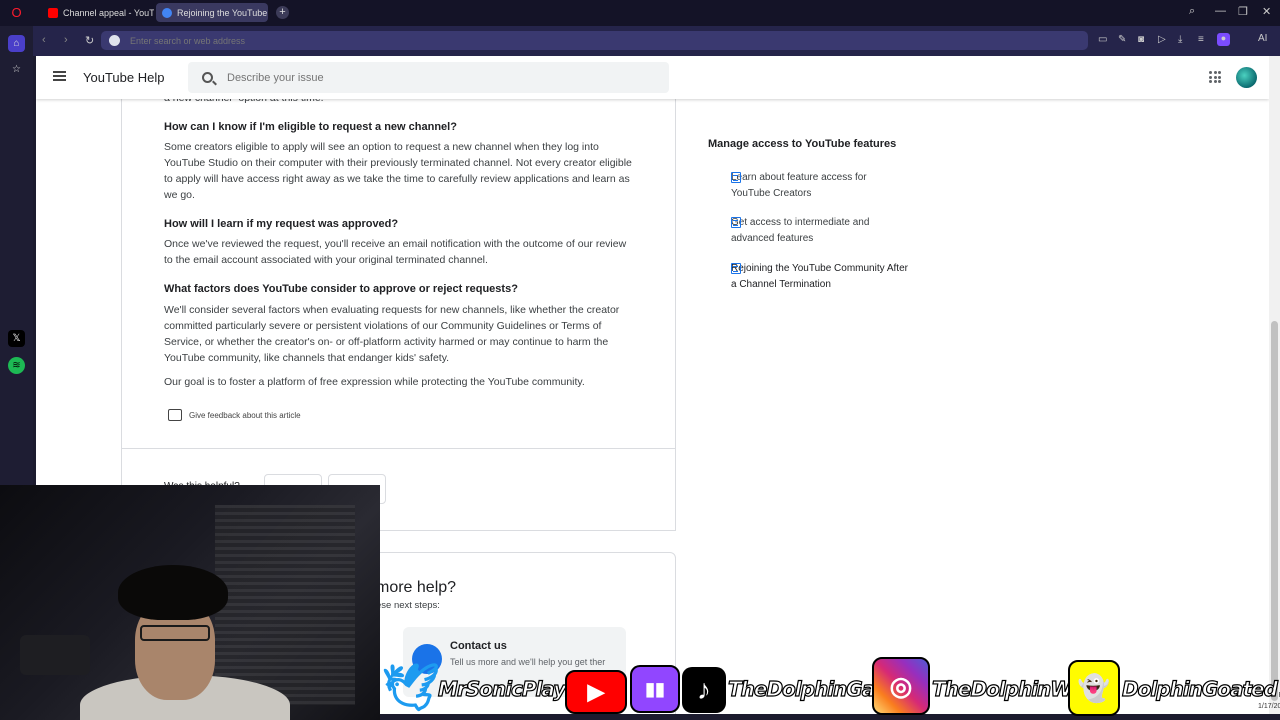  Describe the element at coordinates (16, 365) in the screenshot. I see `spotify-icon: ≋` at that location.